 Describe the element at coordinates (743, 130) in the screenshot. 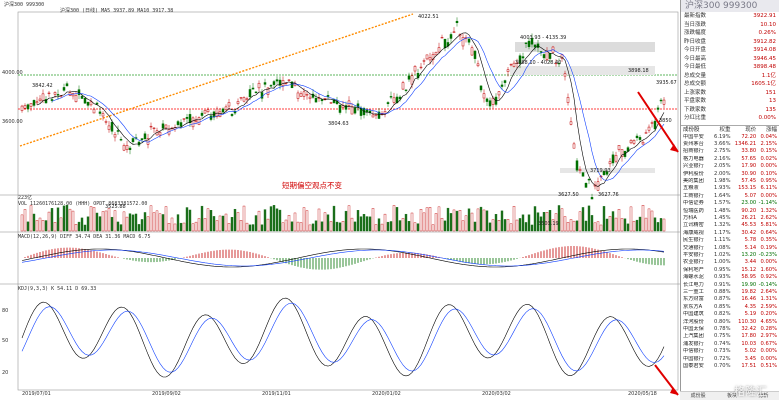

I see `col-header-price: 现价` at that location.